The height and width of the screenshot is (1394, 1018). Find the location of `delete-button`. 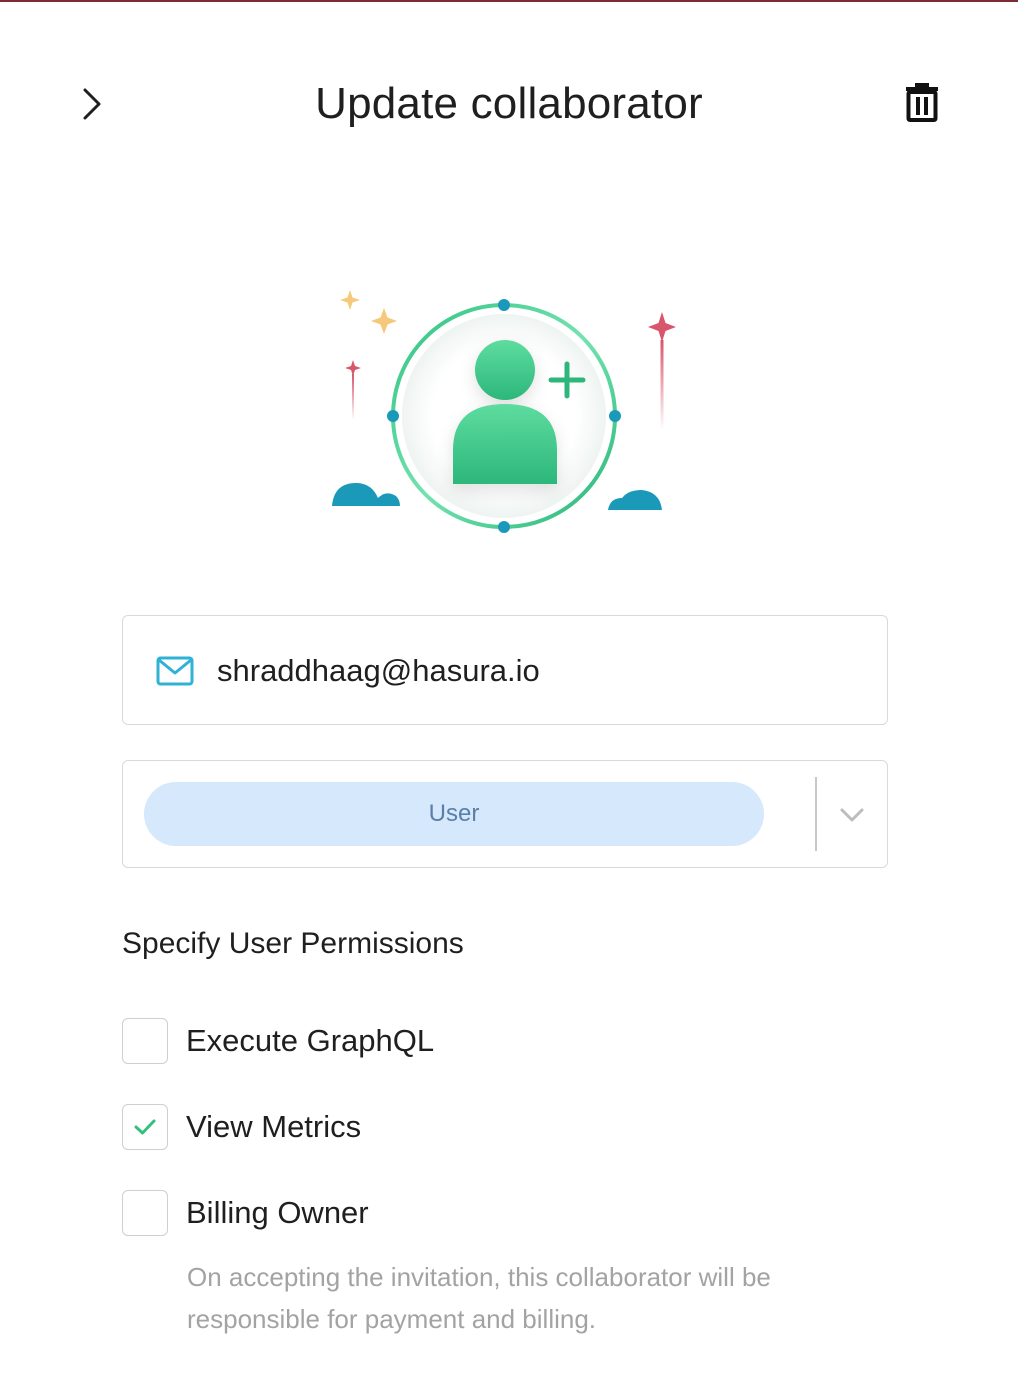

delete-button is located at coordinates (922, 102).